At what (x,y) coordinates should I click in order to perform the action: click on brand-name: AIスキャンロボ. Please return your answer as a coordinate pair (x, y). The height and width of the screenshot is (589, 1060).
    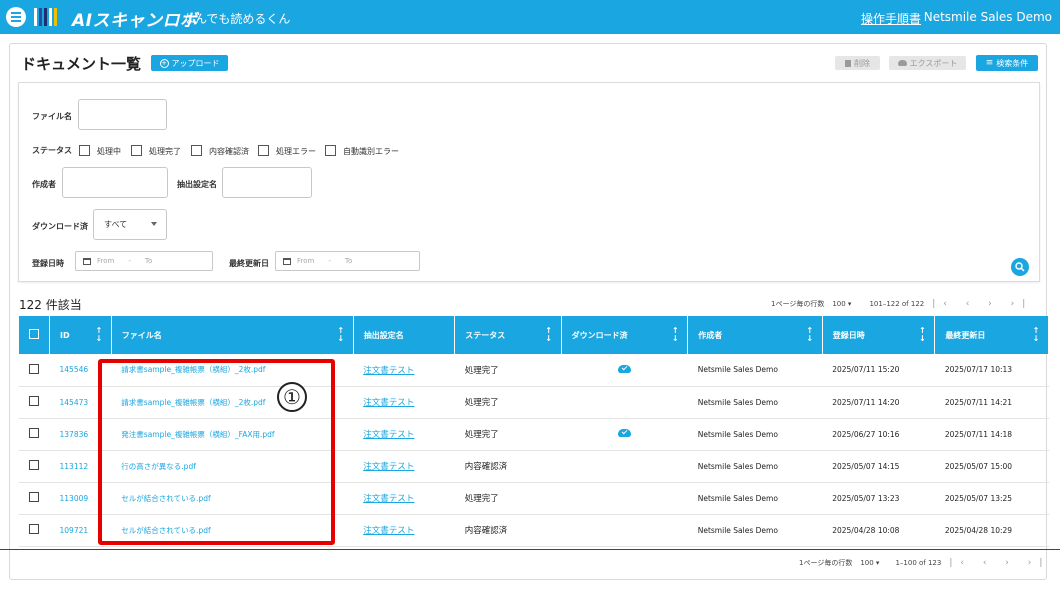
    Looking at the image, I should click on (135, 21).